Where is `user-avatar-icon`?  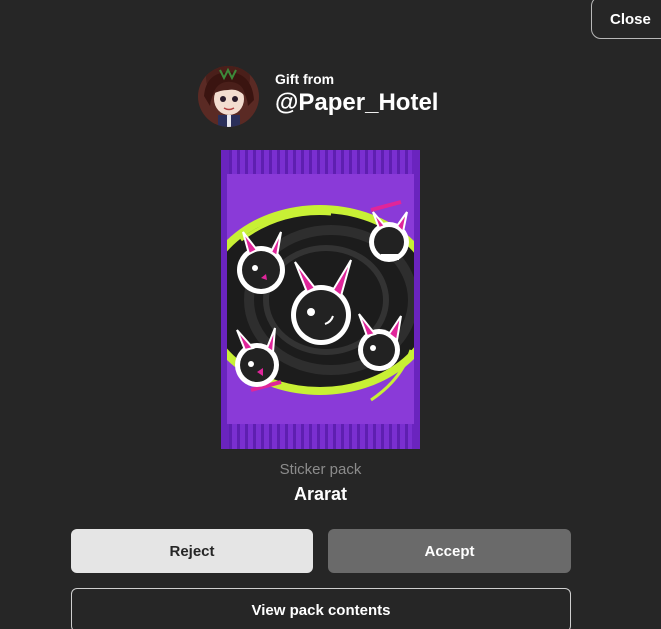 user-avatar-icon is located at coordinates (228, 96).